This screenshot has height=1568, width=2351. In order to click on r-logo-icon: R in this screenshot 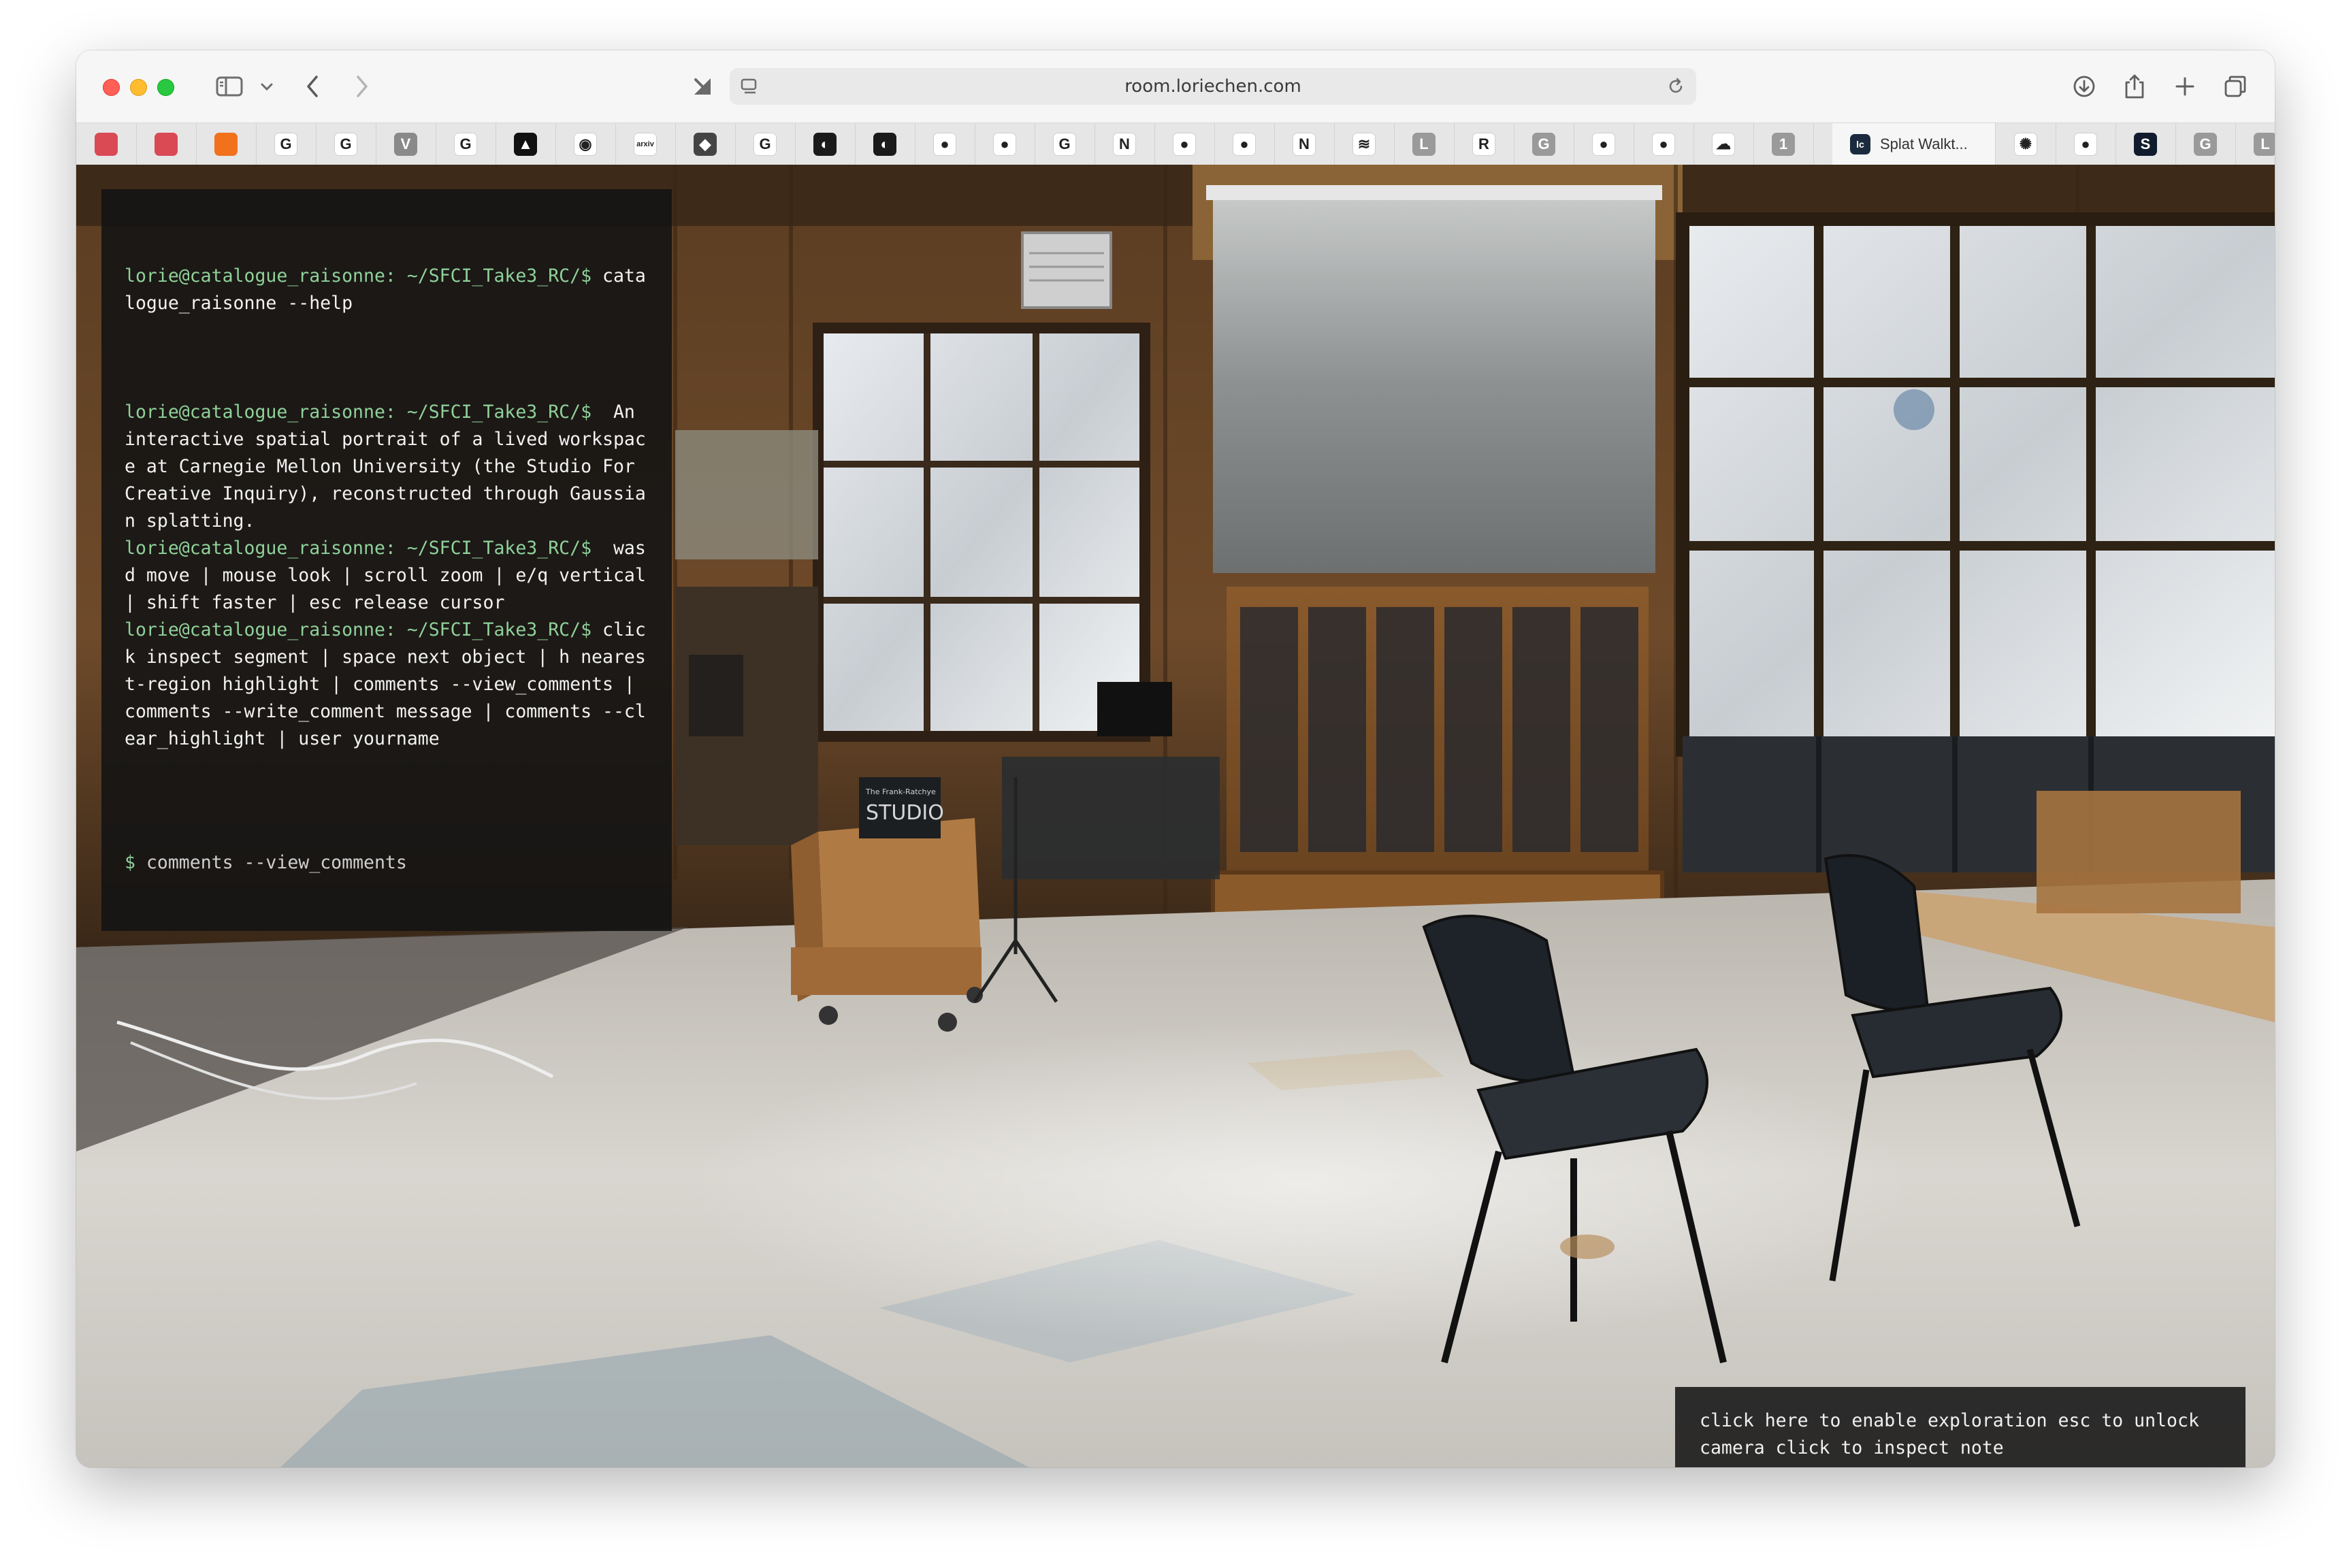, I will do `click(1483, 144)`.